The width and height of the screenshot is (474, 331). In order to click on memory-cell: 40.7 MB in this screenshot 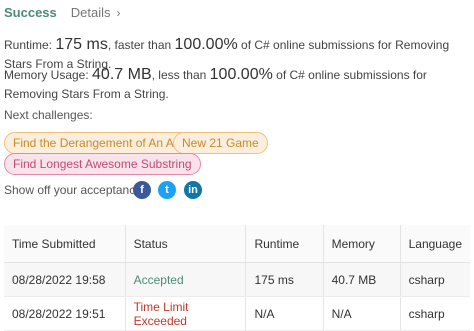, I will do `click(361, 279)`.